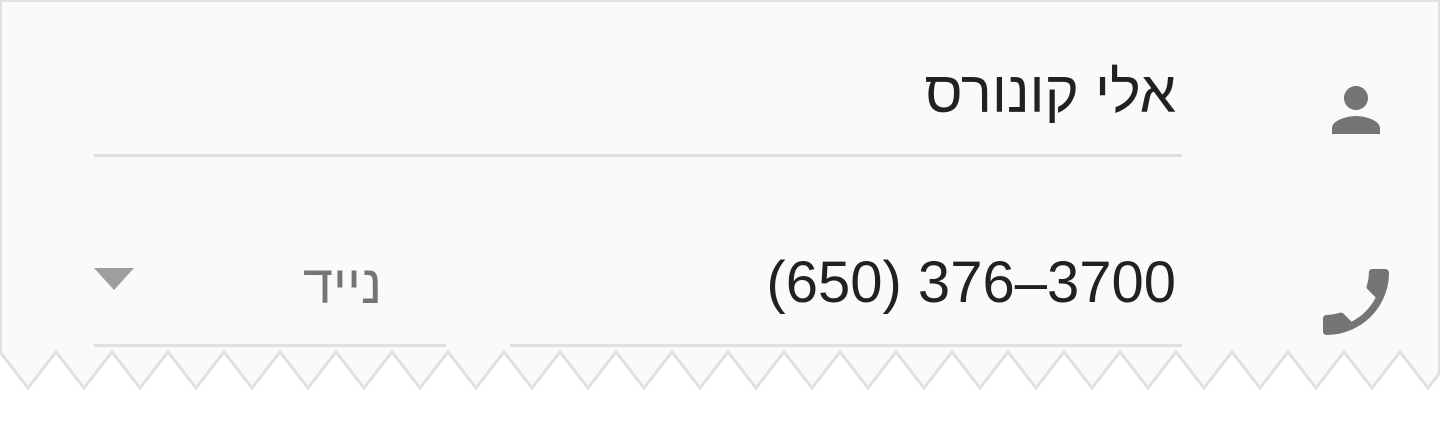  I want to click on name-field: אלי קונורס, so click(1050, 93).